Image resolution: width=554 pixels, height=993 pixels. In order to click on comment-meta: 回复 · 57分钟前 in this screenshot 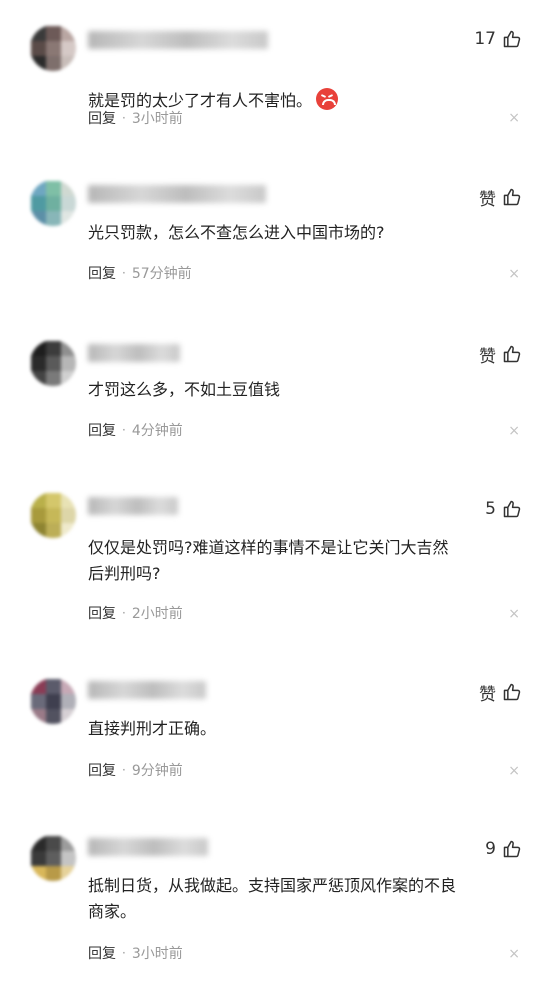, I will do `click(140, 273)`.